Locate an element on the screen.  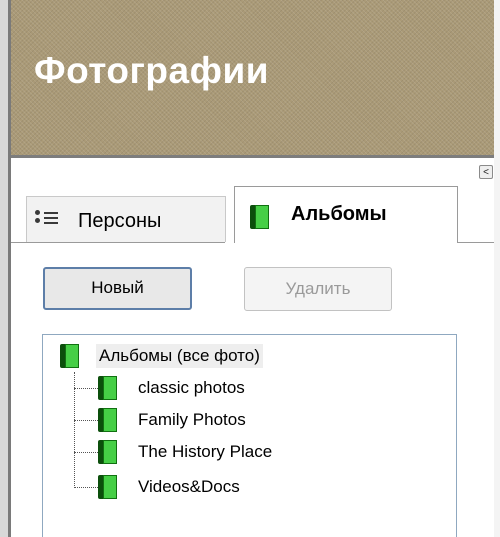
tree-item-label: Videos&Docs is located at coordinates (189, 486).